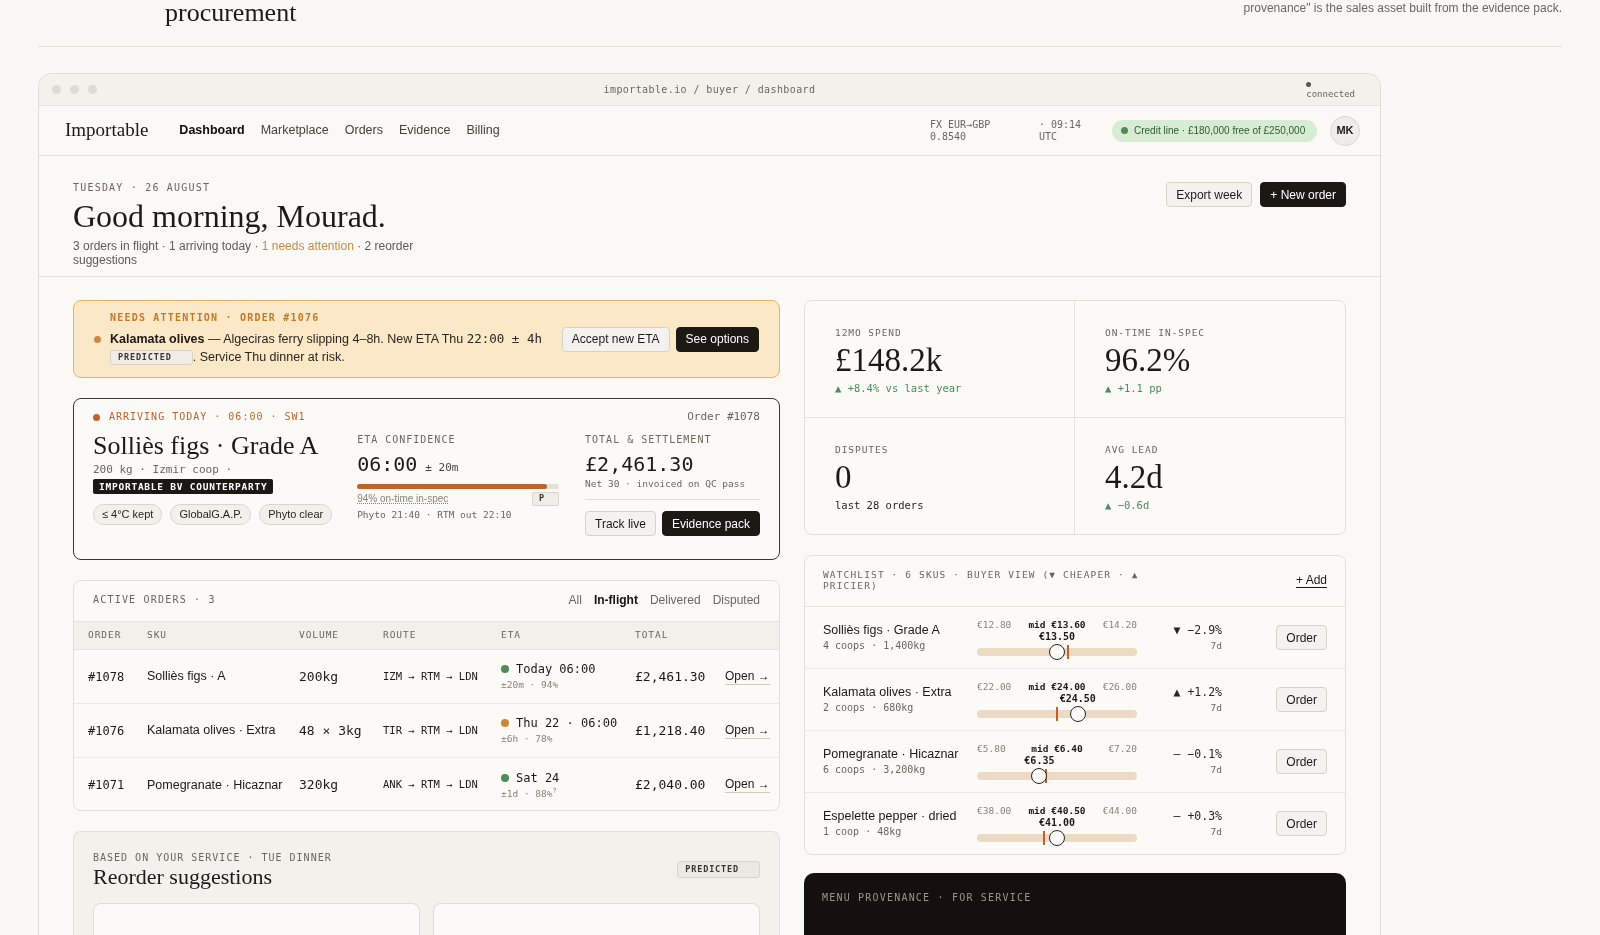  What do you see at coordinates (710, 523) in the screenshot?
I see `evidence-button: Evidence pack` at bounding box center [710, 523].